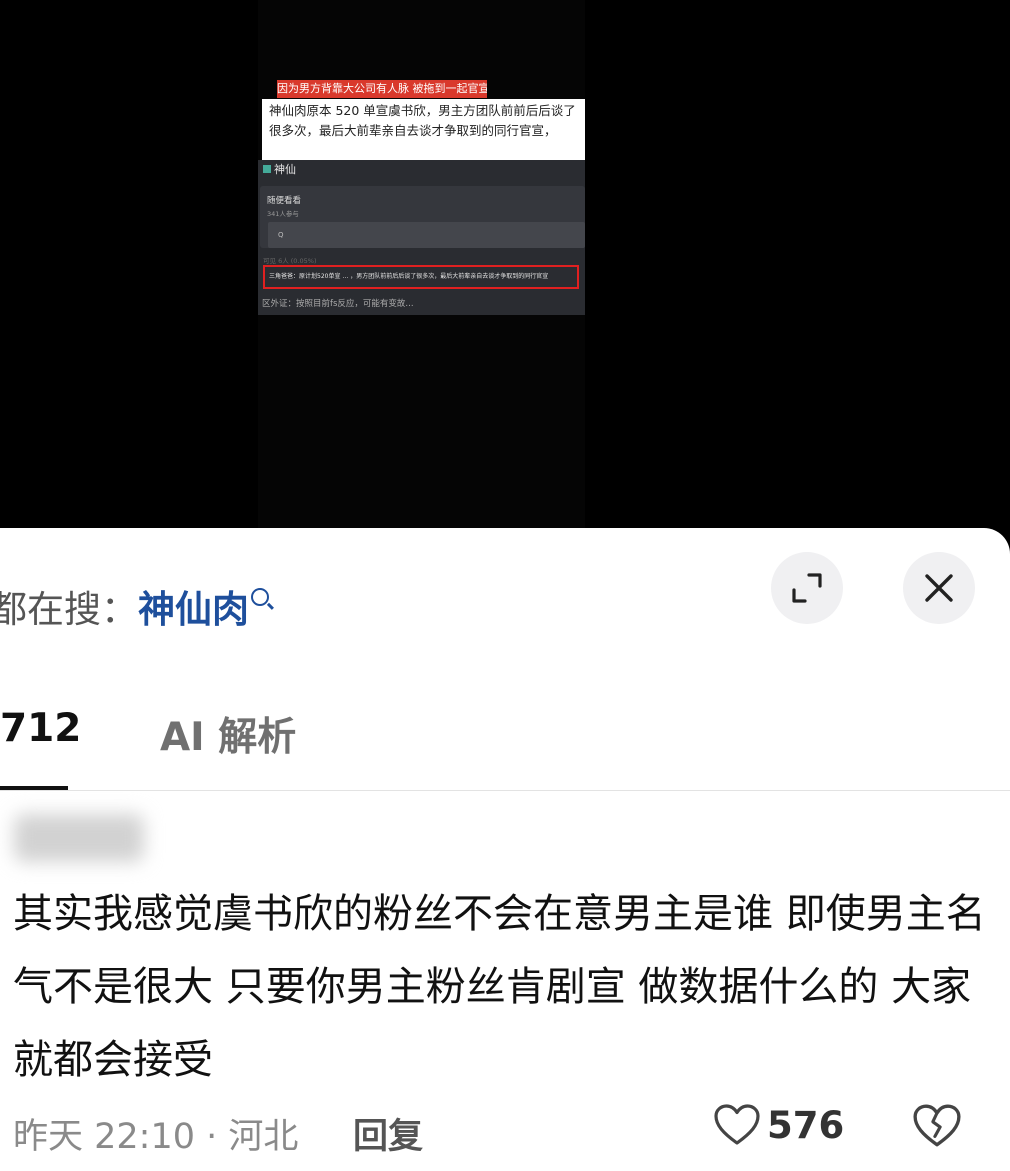 The height and width of the screenshot is (1171, 1010). Describe the element at coordinates (382, 89) in the screenshot. I see `video-banner: 因为男方背靠大公司有人脉 被拖到一起官宣` at that location.